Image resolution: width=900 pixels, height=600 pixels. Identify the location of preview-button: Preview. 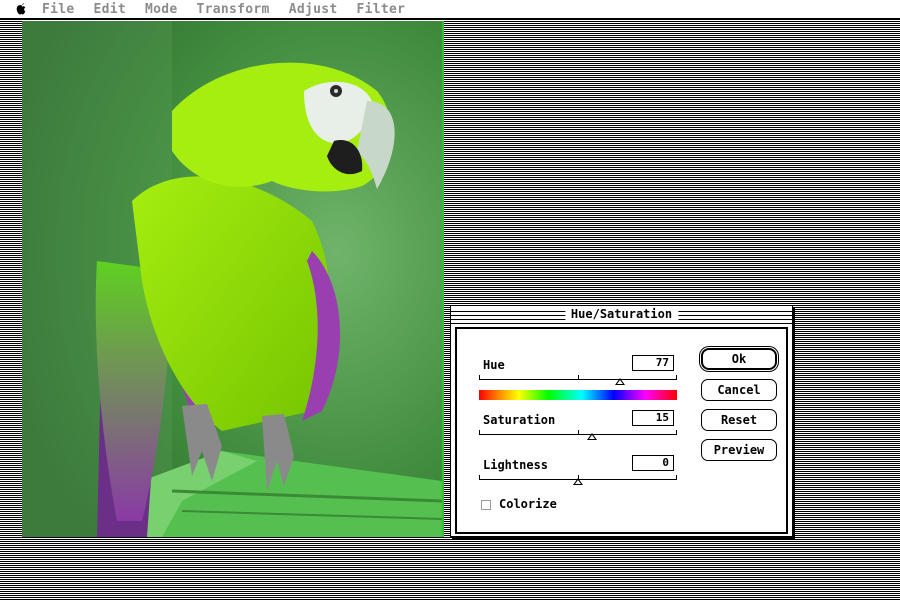
(739, 450).